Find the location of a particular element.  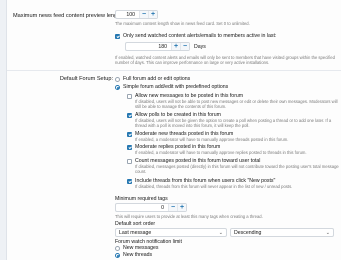

watched-days-unit: Days is located at coordinates (200, 47).